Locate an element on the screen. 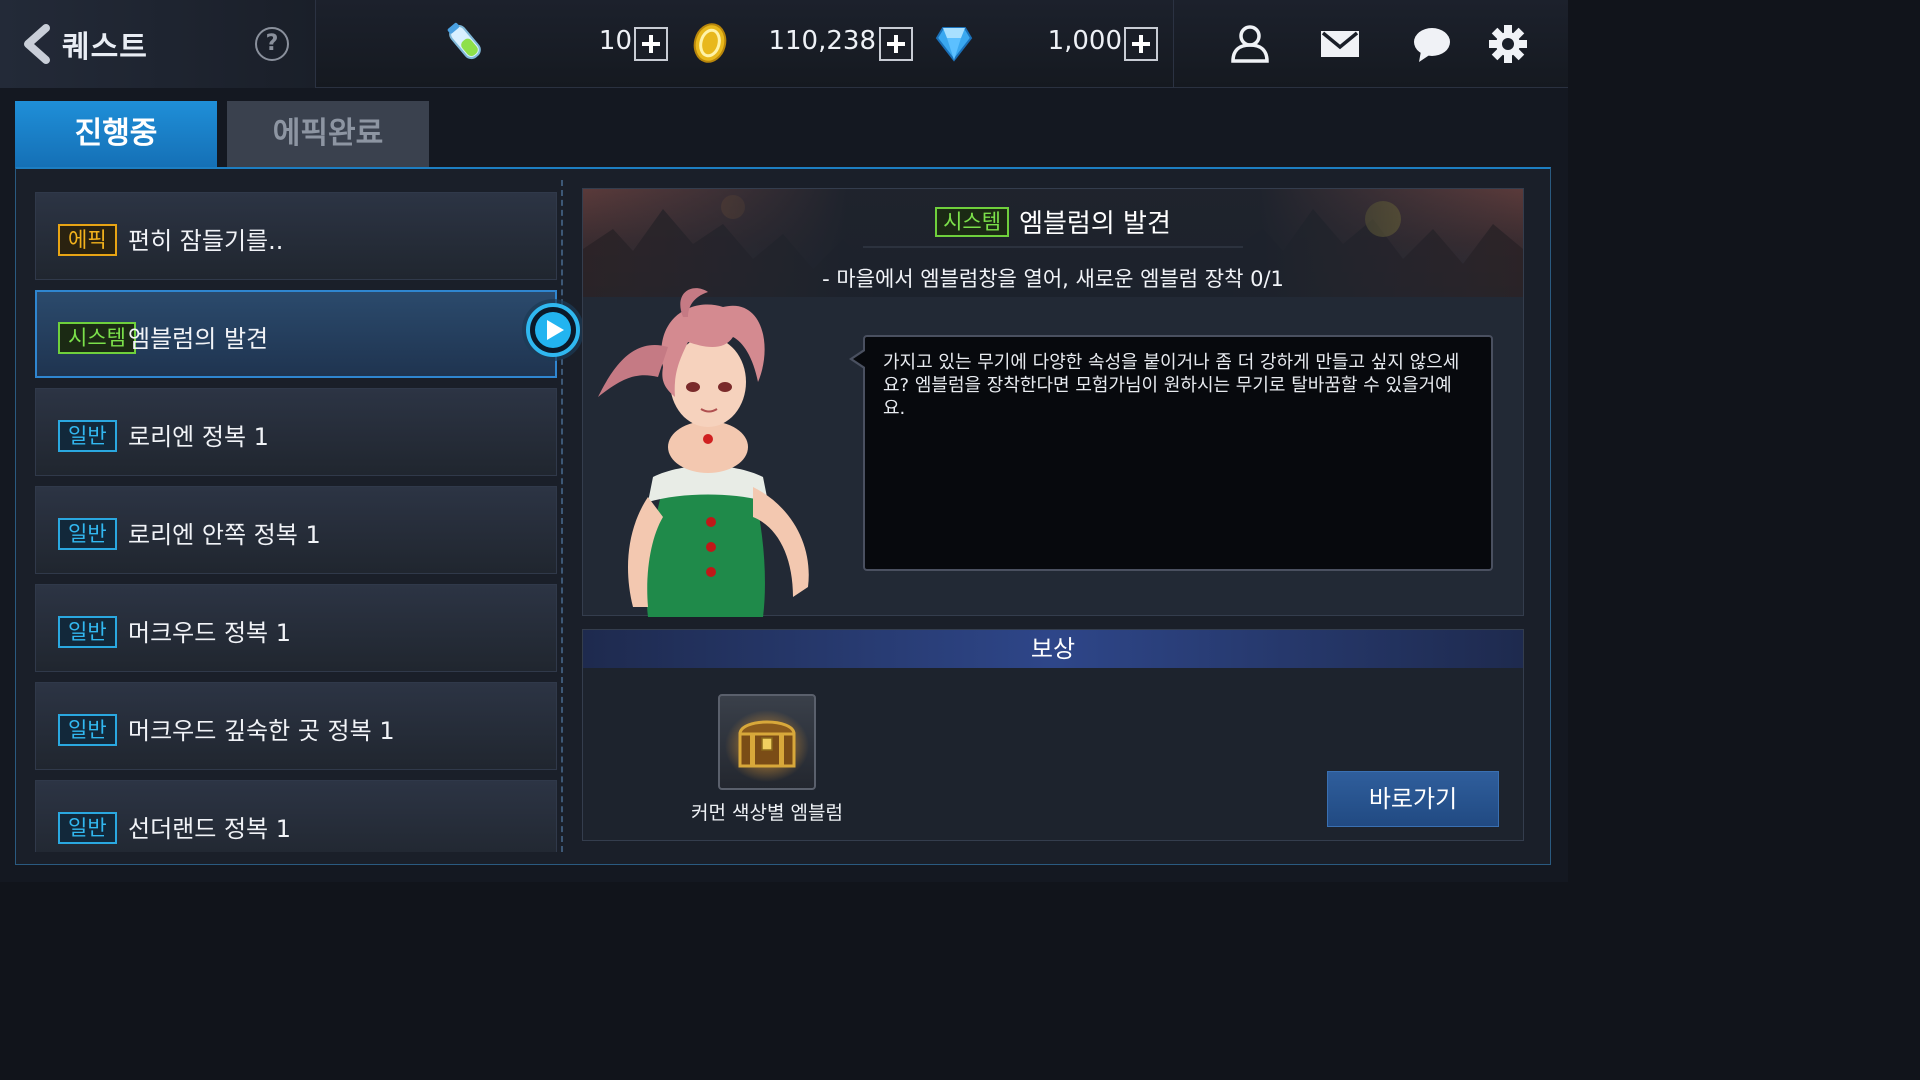  quest-item: 일반 머크우드 깊숙한 곳 정복 1 is located at coordinates (296, 726).